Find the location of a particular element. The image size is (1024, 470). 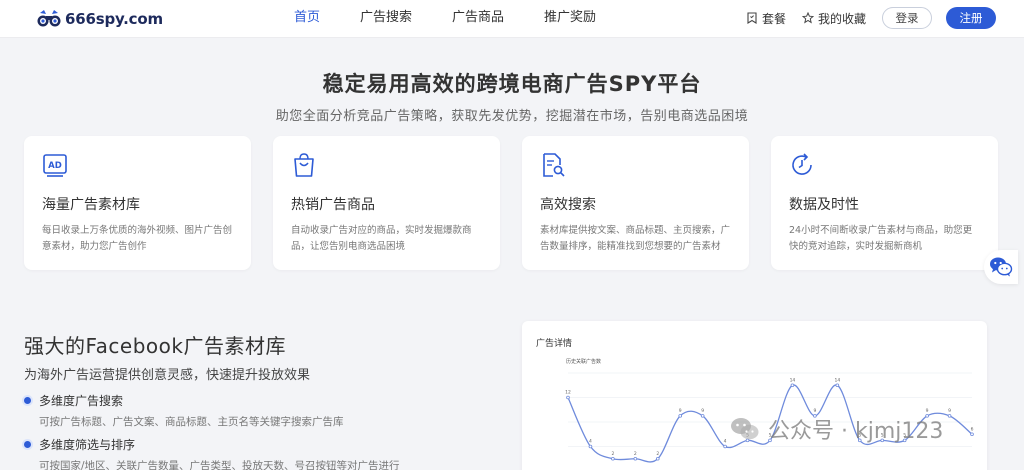

main-nav: 首页 广告搜索 广告商品 推广奖励 is located at coordinates (445, 19).